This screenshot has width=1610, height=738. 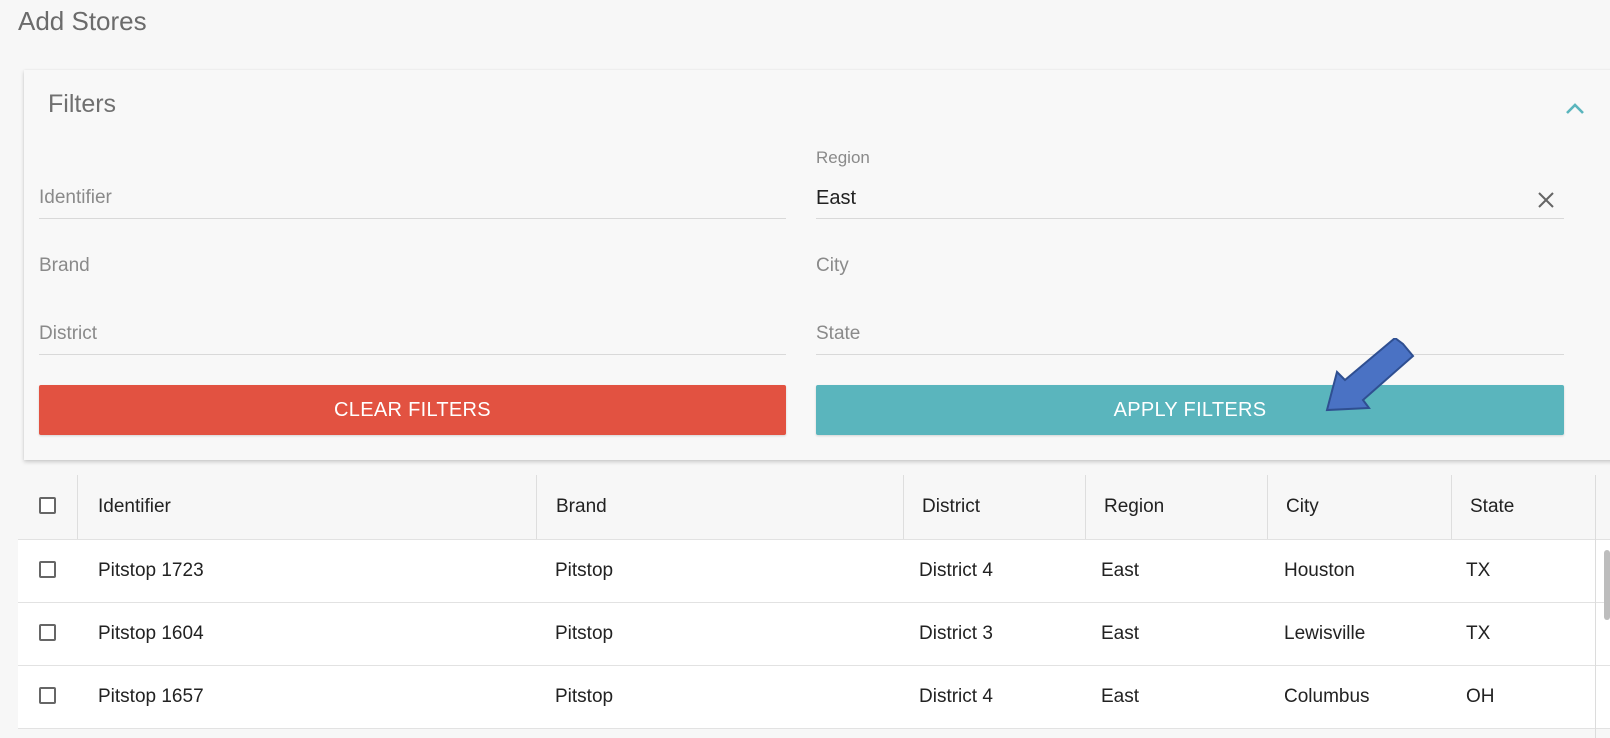 What do you see at coordinates (47, 505) in the screenshot?
I see `select-all-checkbox` at bounding box center [47, 505].